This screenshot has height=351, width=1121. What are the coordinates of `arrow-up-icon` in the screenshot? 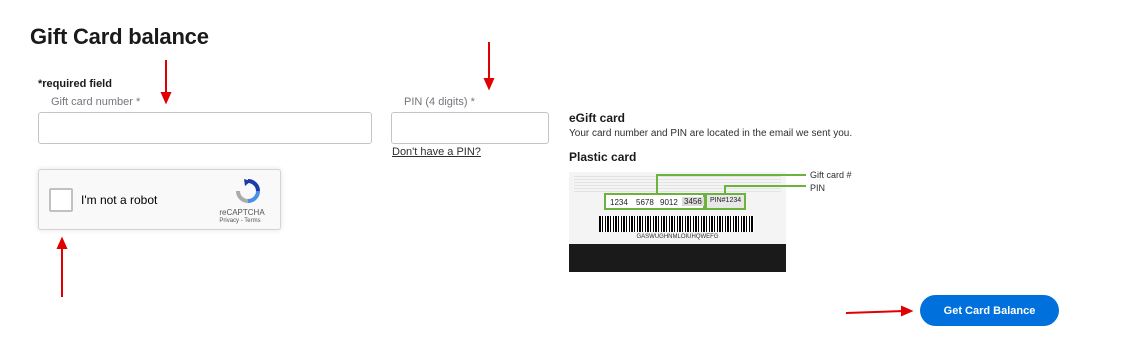 It's located at (62, 242).